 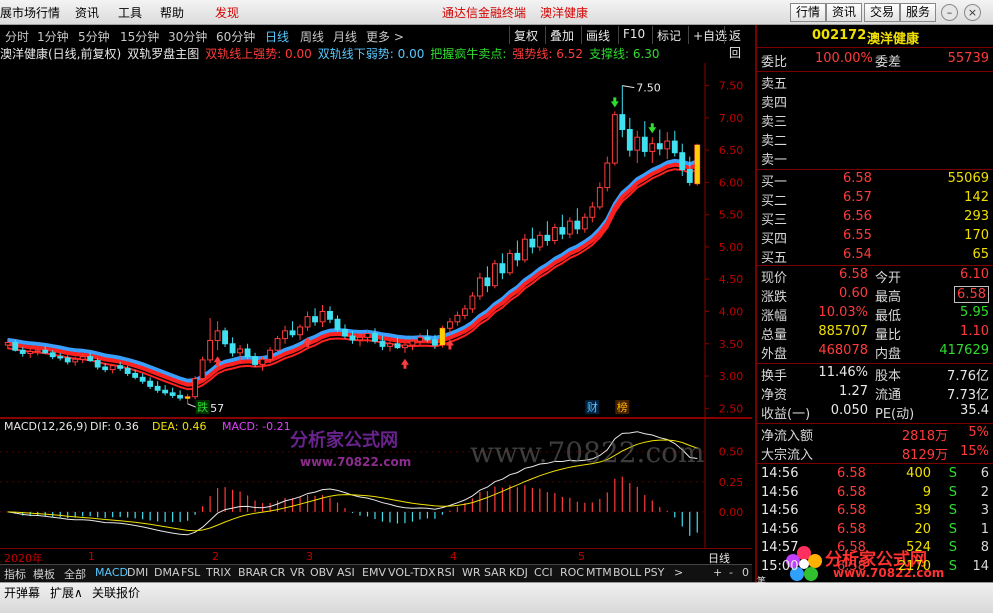 What do you see at coordinates (731, 572) in the screenshot?
I see `zoom-out-button: -` at bounding box center [731, 572].